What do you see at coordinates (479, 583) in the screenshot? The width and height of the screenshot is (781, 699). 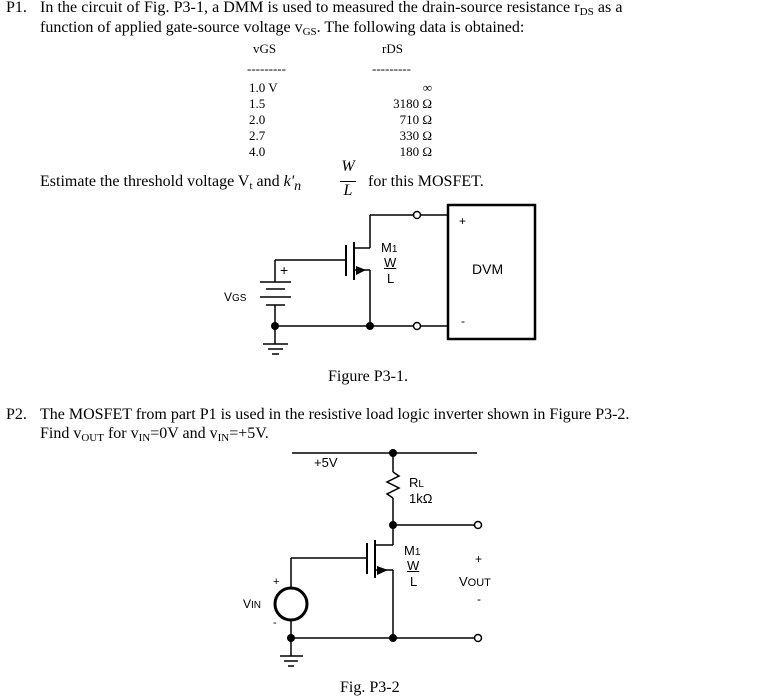 I see `vout-label-sub: OUT` at bounding box center [479, 583].